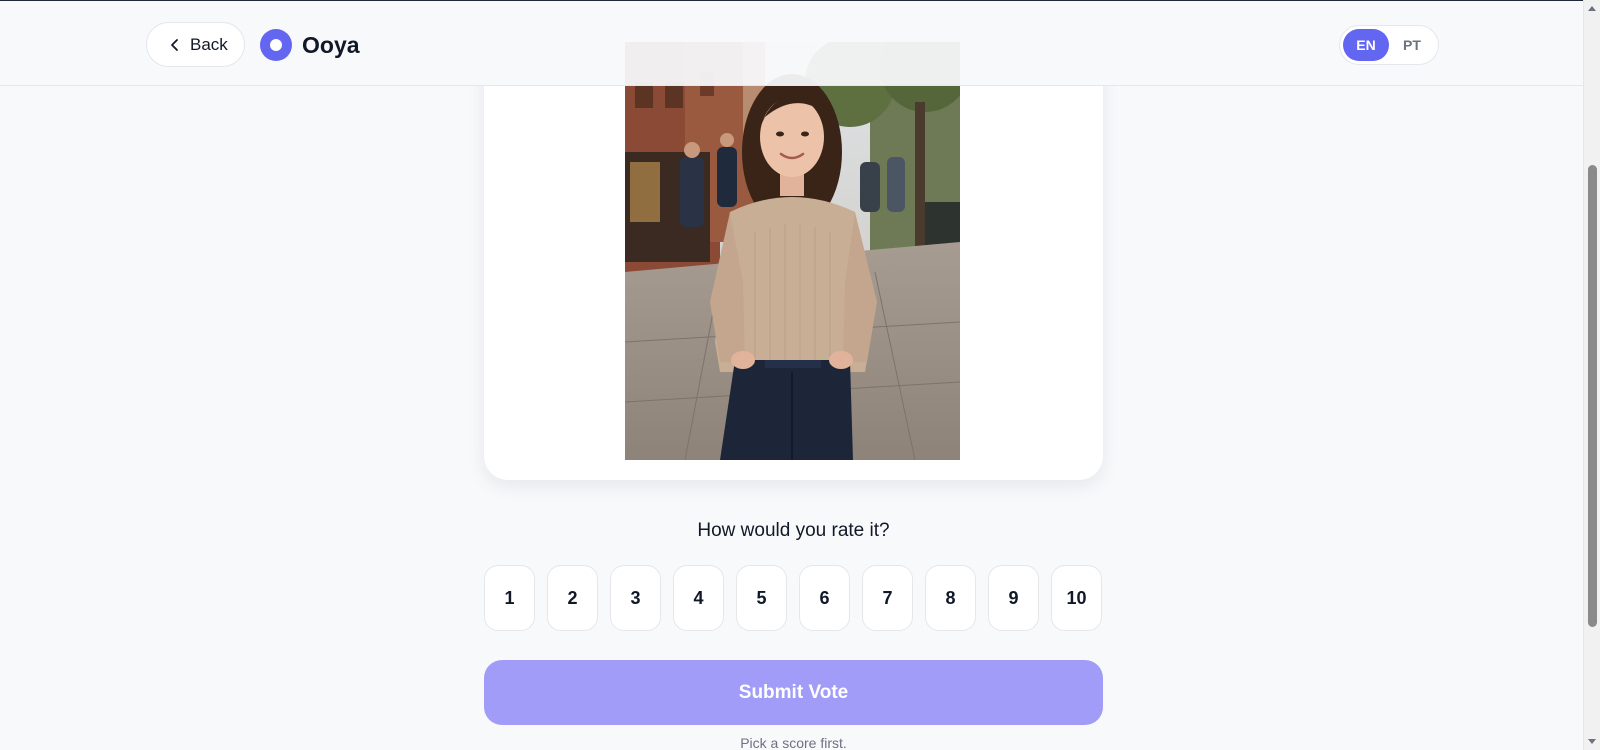 Image resolution: width=1600 pixels, height=750 pixels. I want to click on language-option-pt: PT, so click(1412, 45).